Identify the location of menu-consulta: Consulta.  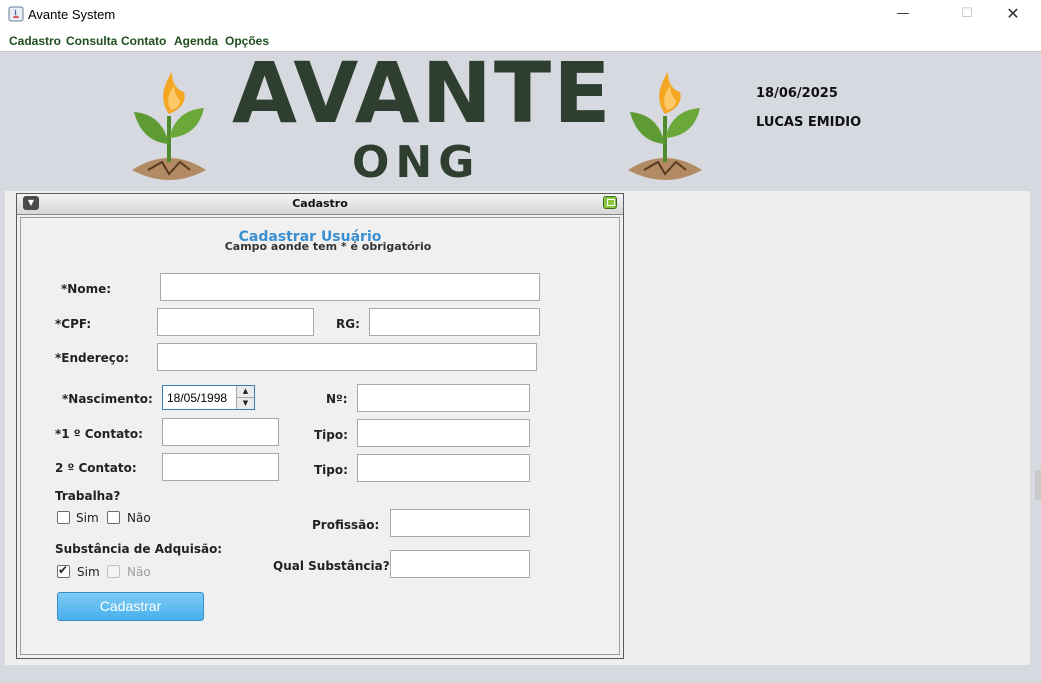
(91, 41).